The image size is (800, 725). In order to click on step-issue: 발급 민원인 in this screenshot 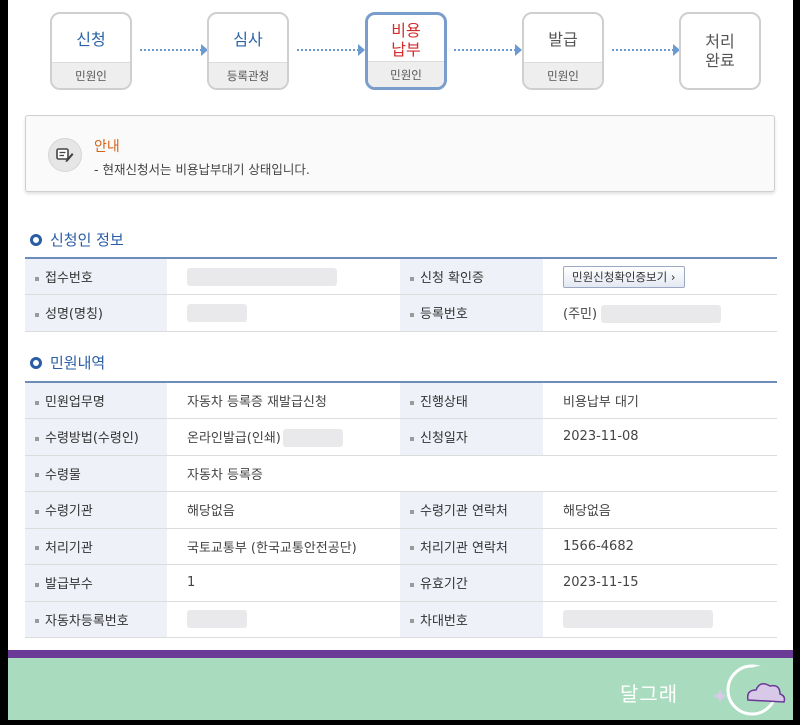, I will do `click(563, 51)`.